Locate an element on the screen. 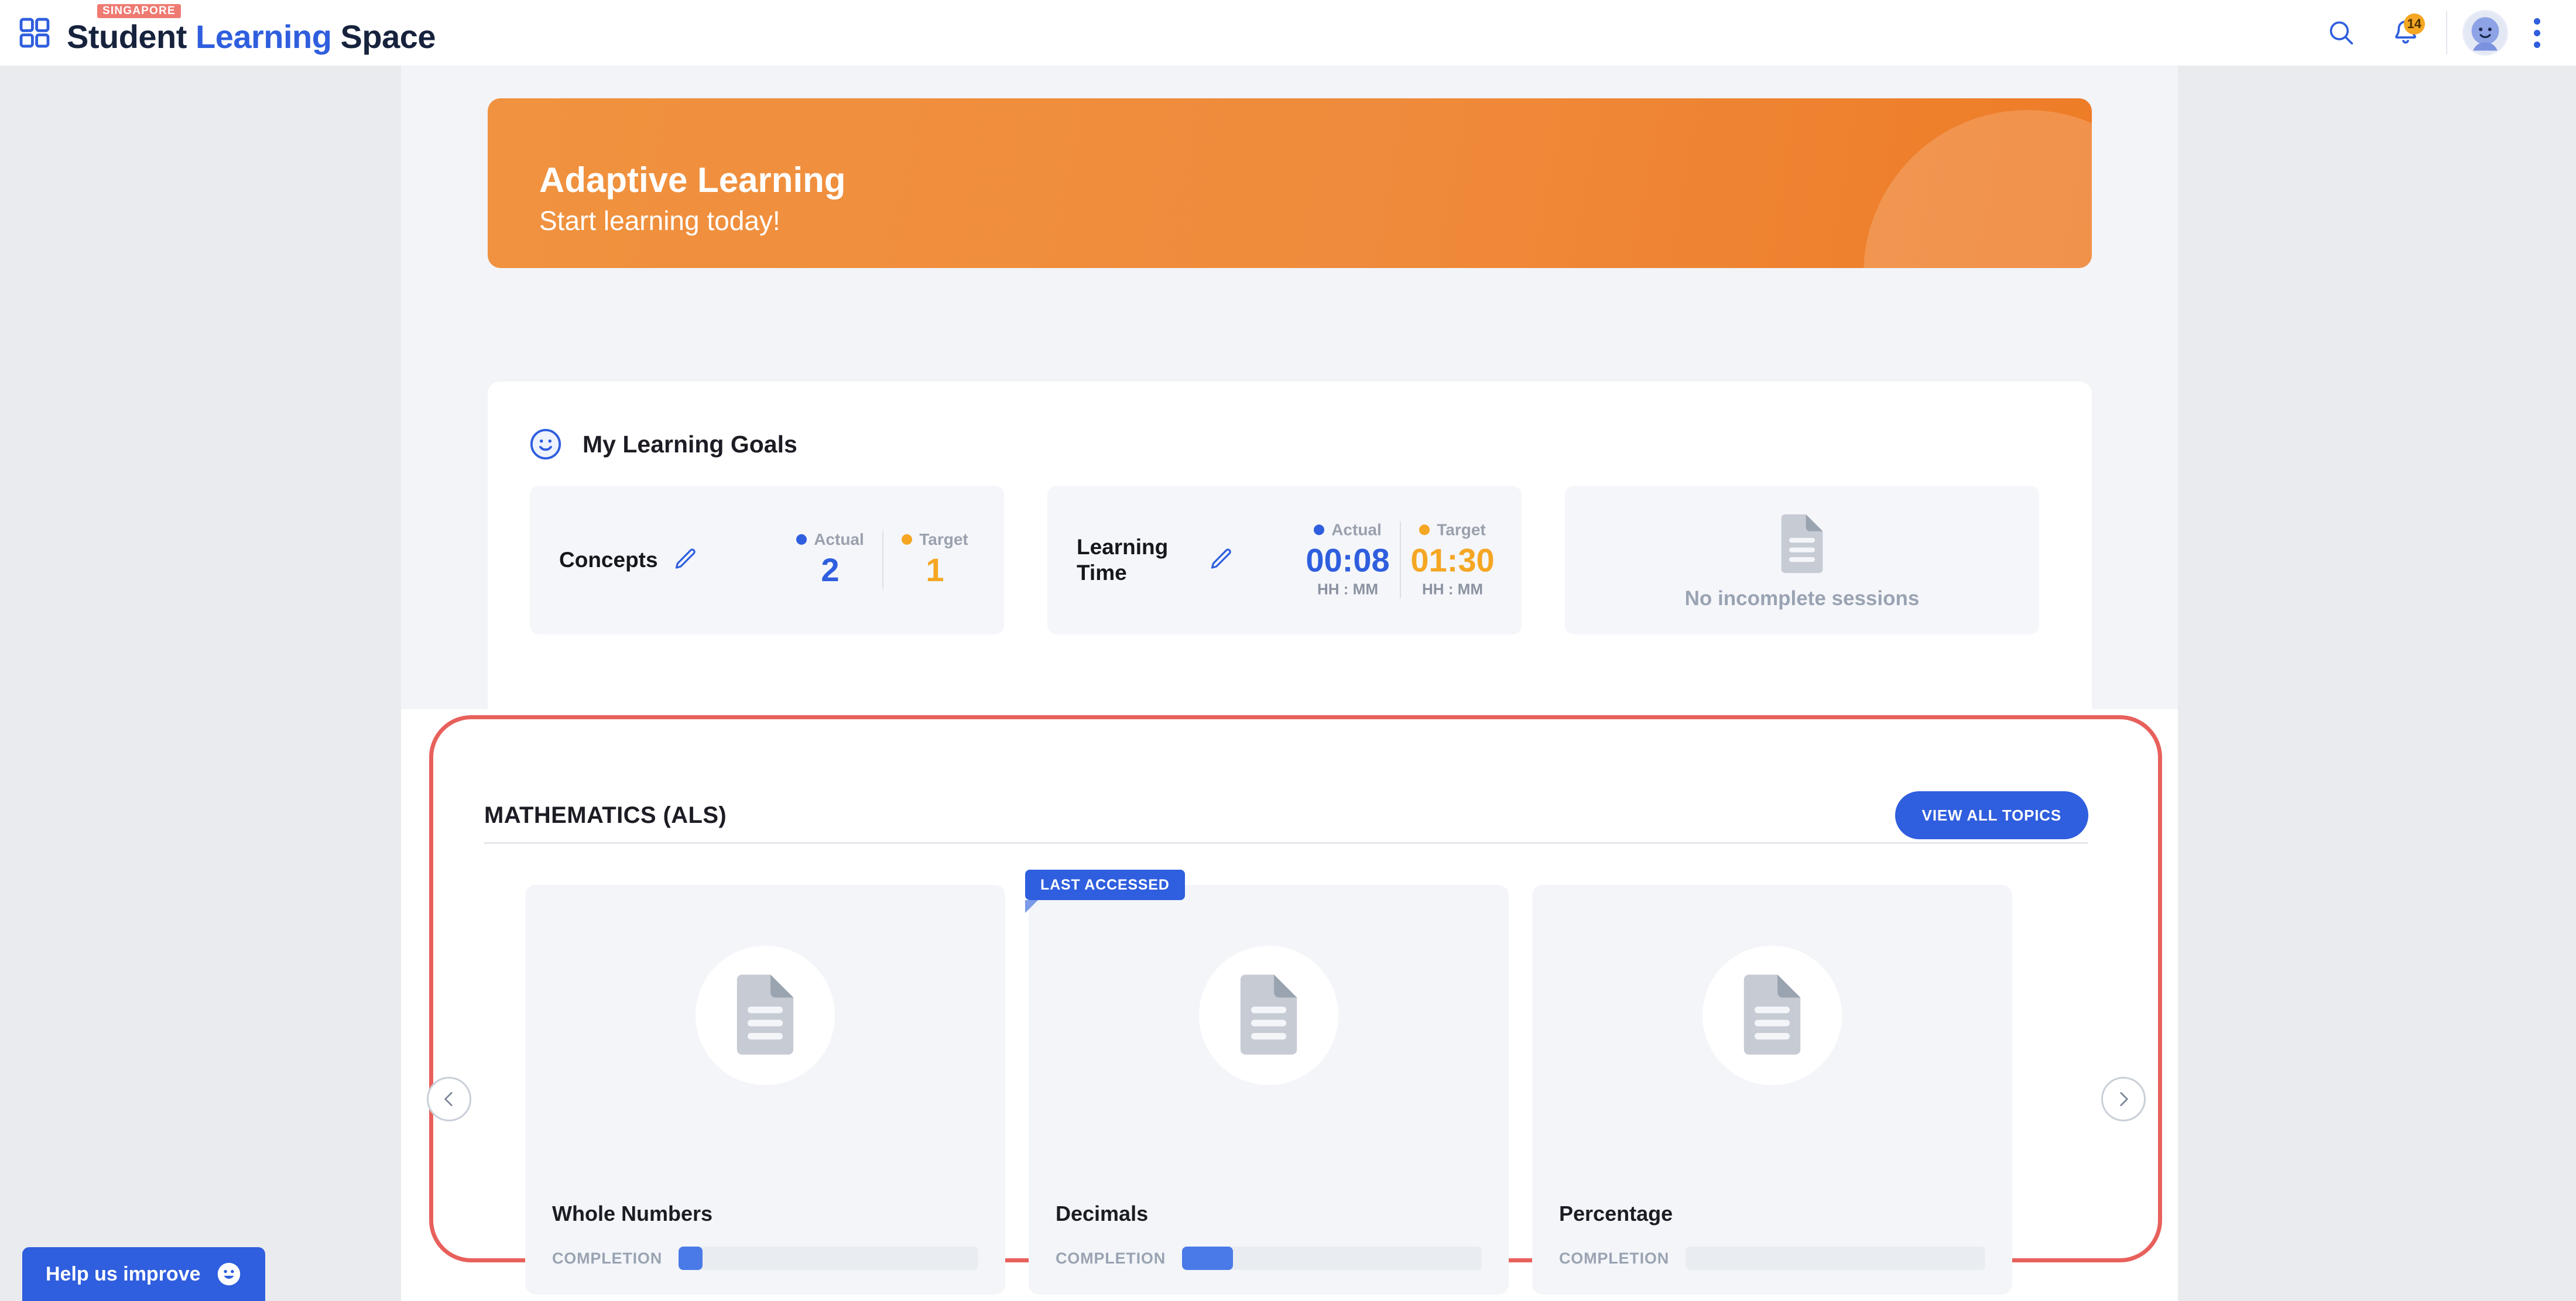  target-value: 1 is located at coordinates (935, 569).